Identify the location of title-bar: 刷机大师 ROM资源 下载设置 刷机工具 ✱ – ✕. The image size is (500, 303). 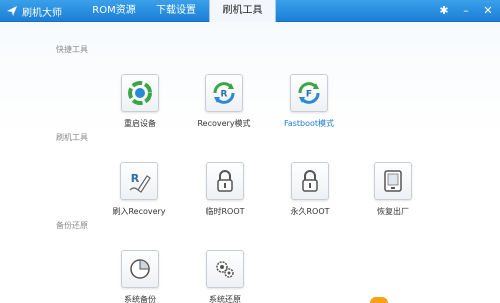
(250, 11).